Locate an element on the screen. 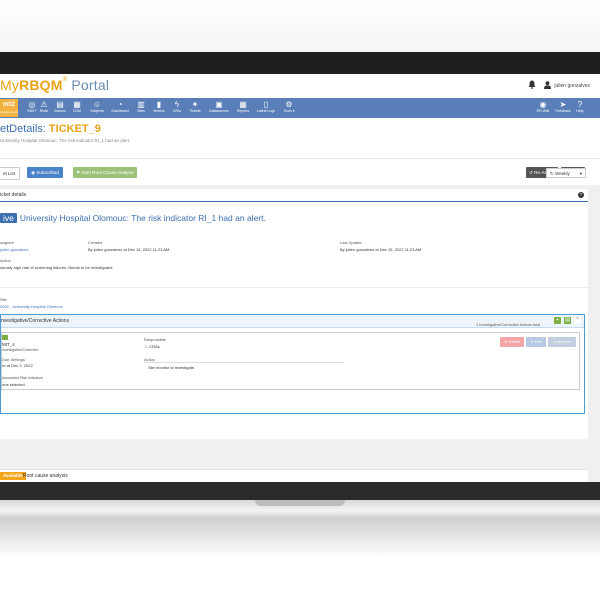 The height and width of the screenshot is (600, 600). responsible-value: ☺ CRAs is located at coordinates (152, 346).